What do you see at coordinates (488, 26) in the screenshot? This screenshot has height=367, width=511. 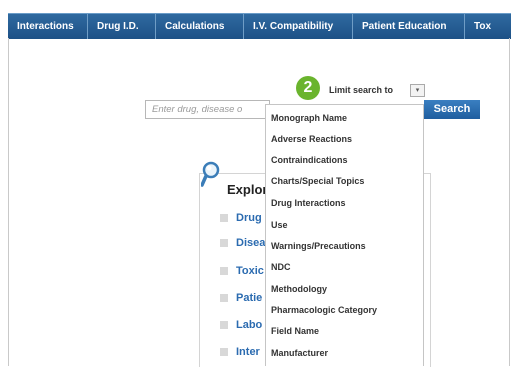 I see `tab-tox: Tox` at bounding box center [488, 26].